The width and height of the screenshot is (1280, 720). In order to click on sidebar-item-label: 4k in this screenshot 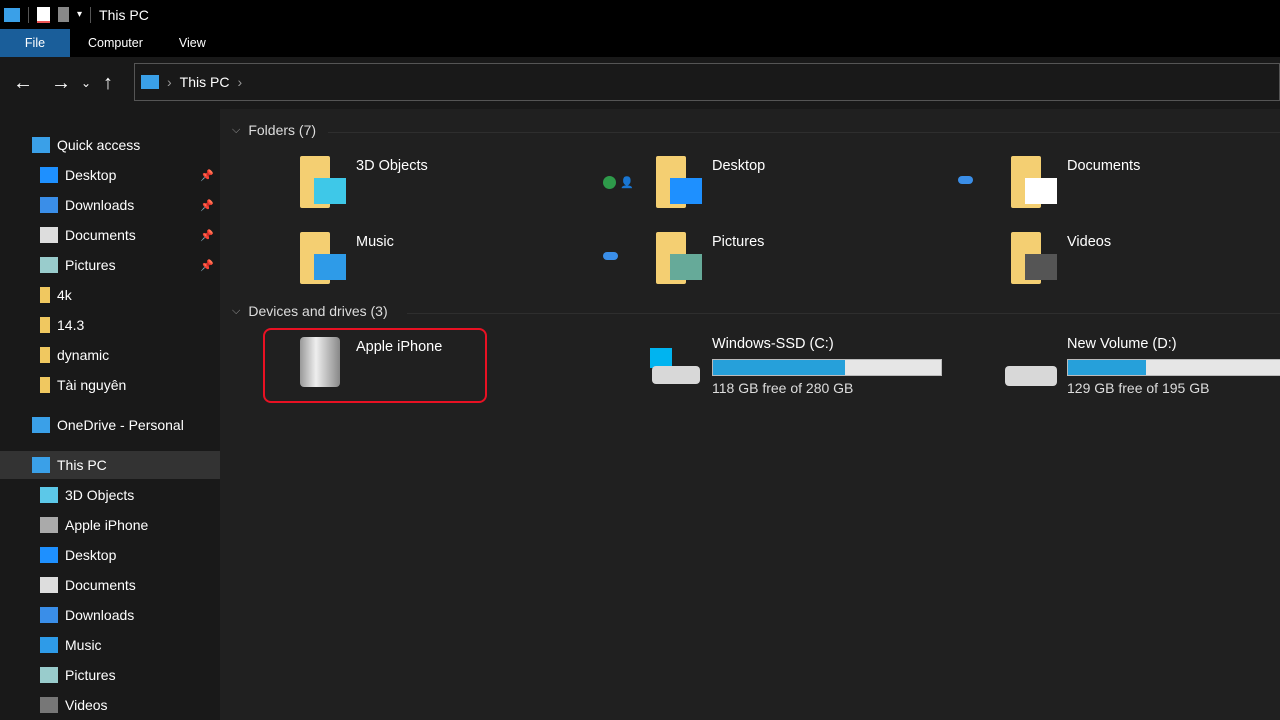, I will do `click(64, 295)`.